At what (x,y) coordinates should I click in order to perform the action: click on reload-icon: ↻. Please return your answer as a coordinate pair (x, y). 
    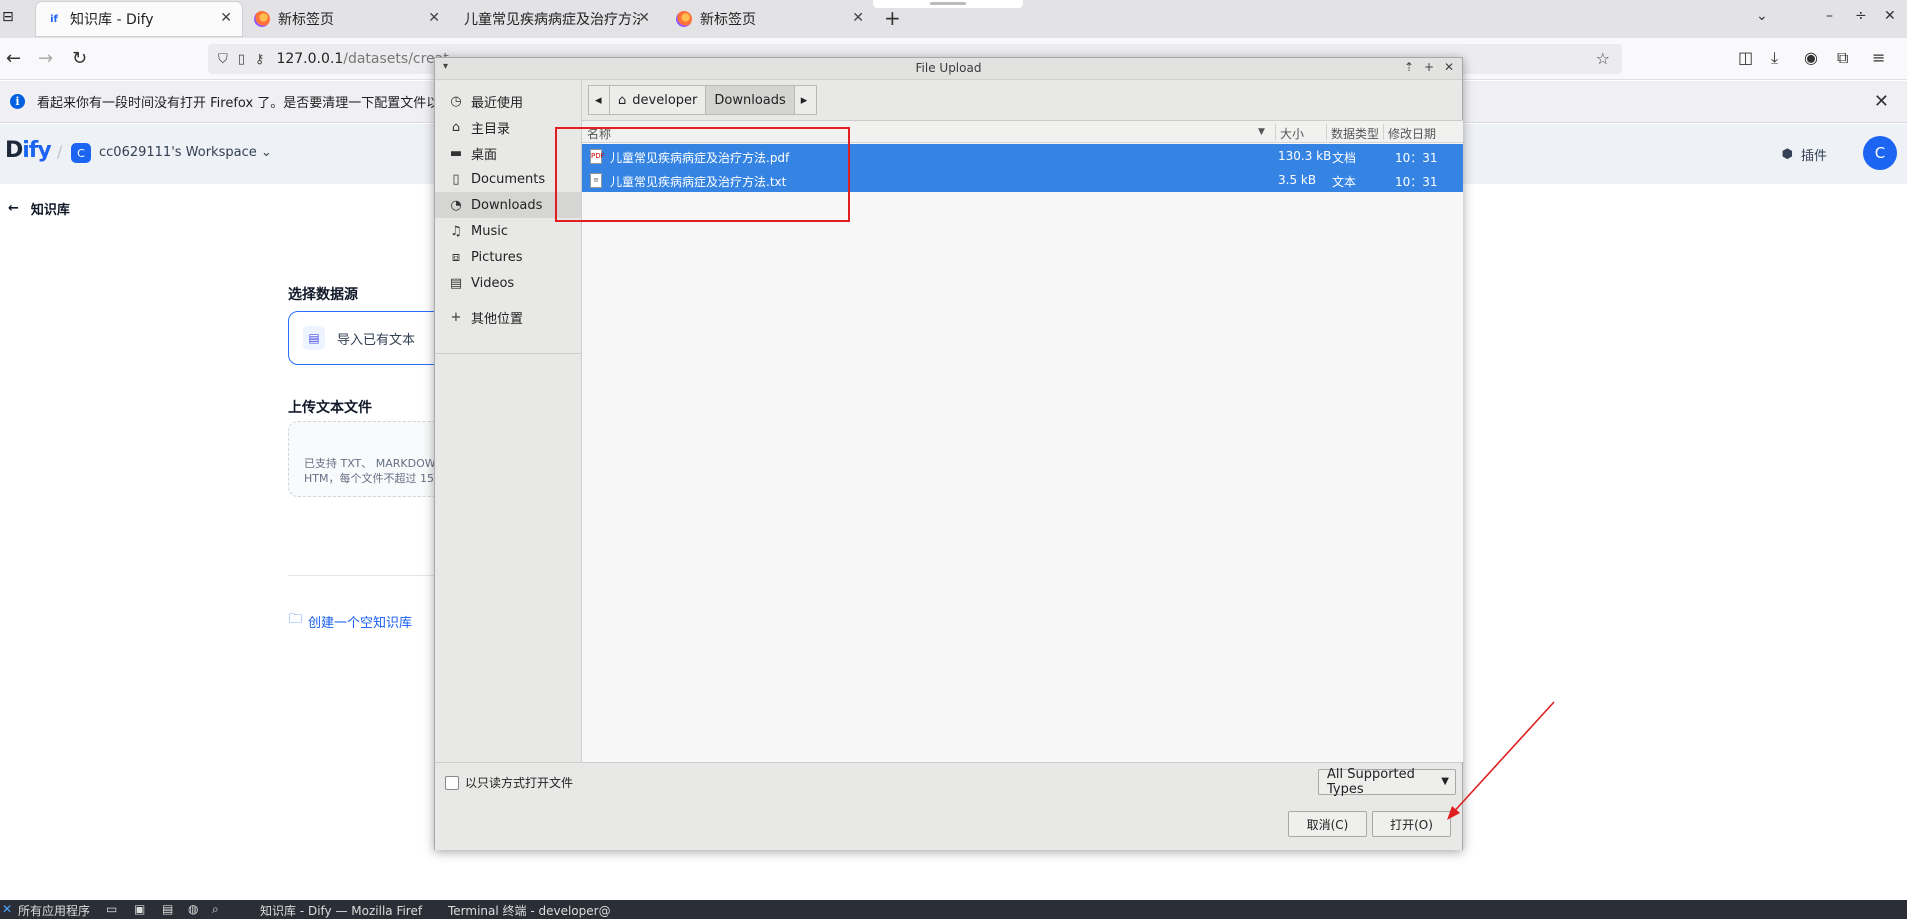
    Looking at the image, I should click on (79, 58).